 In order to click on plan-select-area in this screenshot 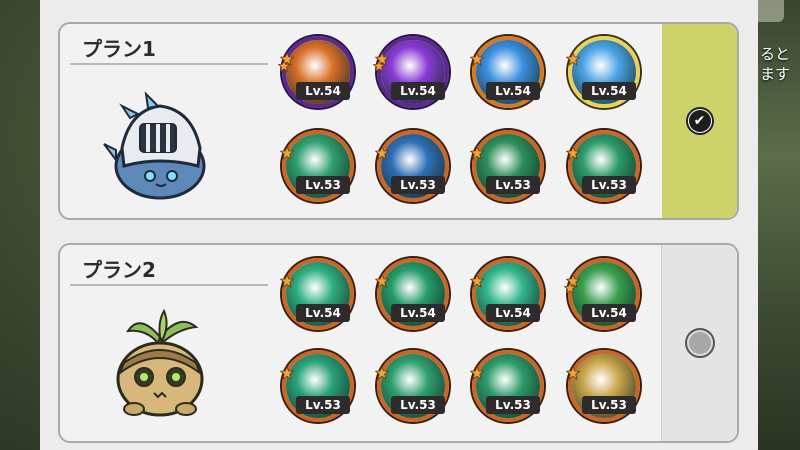, I will do `click(699, 343)`.